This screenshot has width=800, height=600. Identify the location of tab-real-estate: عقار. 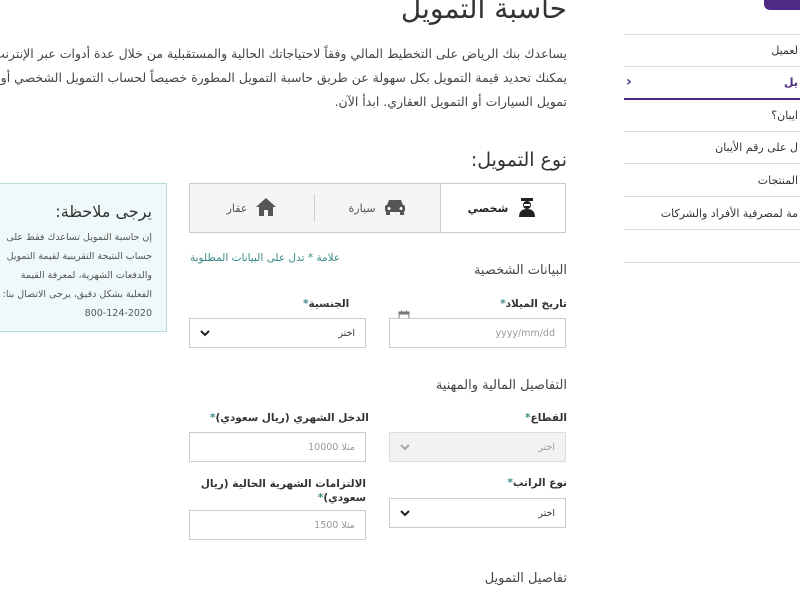
(252, 208).